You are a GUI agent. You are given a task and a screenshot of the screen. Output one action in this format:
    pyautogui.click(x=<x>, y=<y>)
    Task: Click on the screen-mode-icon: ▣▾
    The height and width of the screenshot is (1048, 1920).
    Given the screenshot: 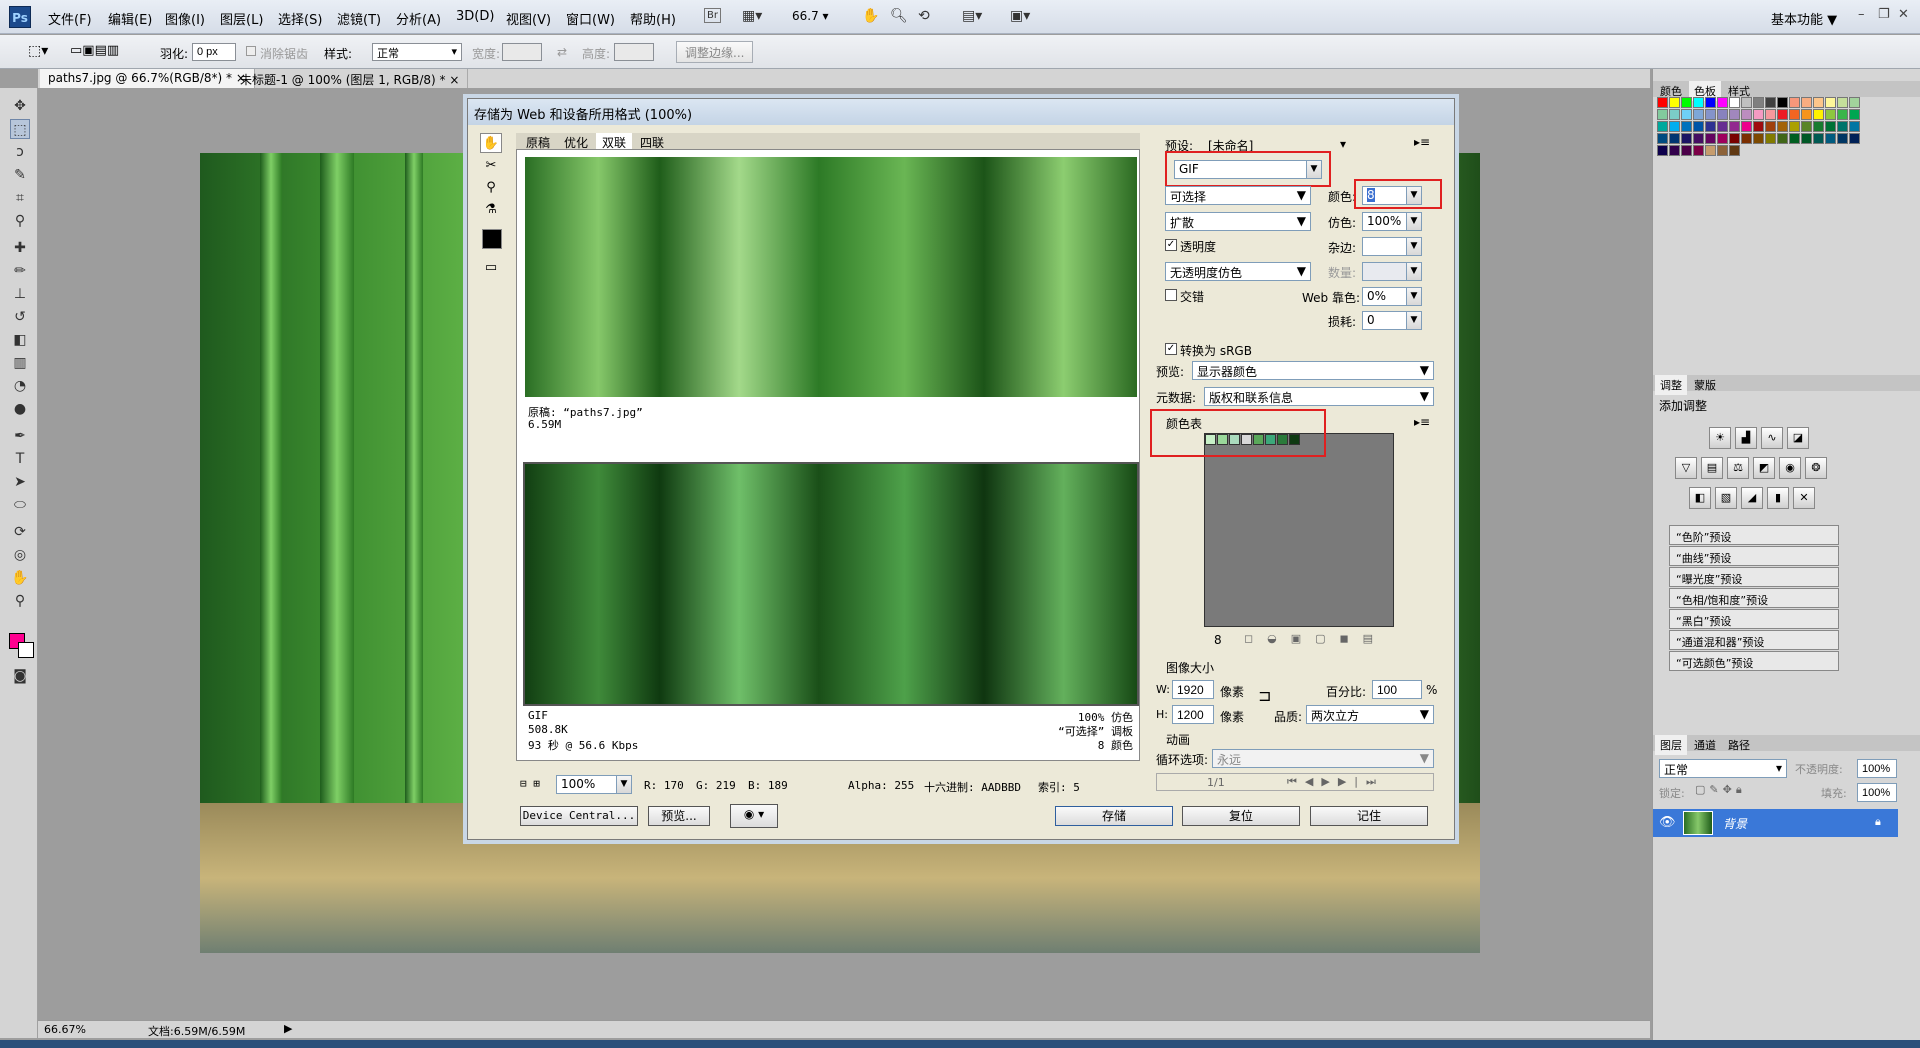 What is the action you would take?
    pyautogui.click(x=1020, y=16)
    